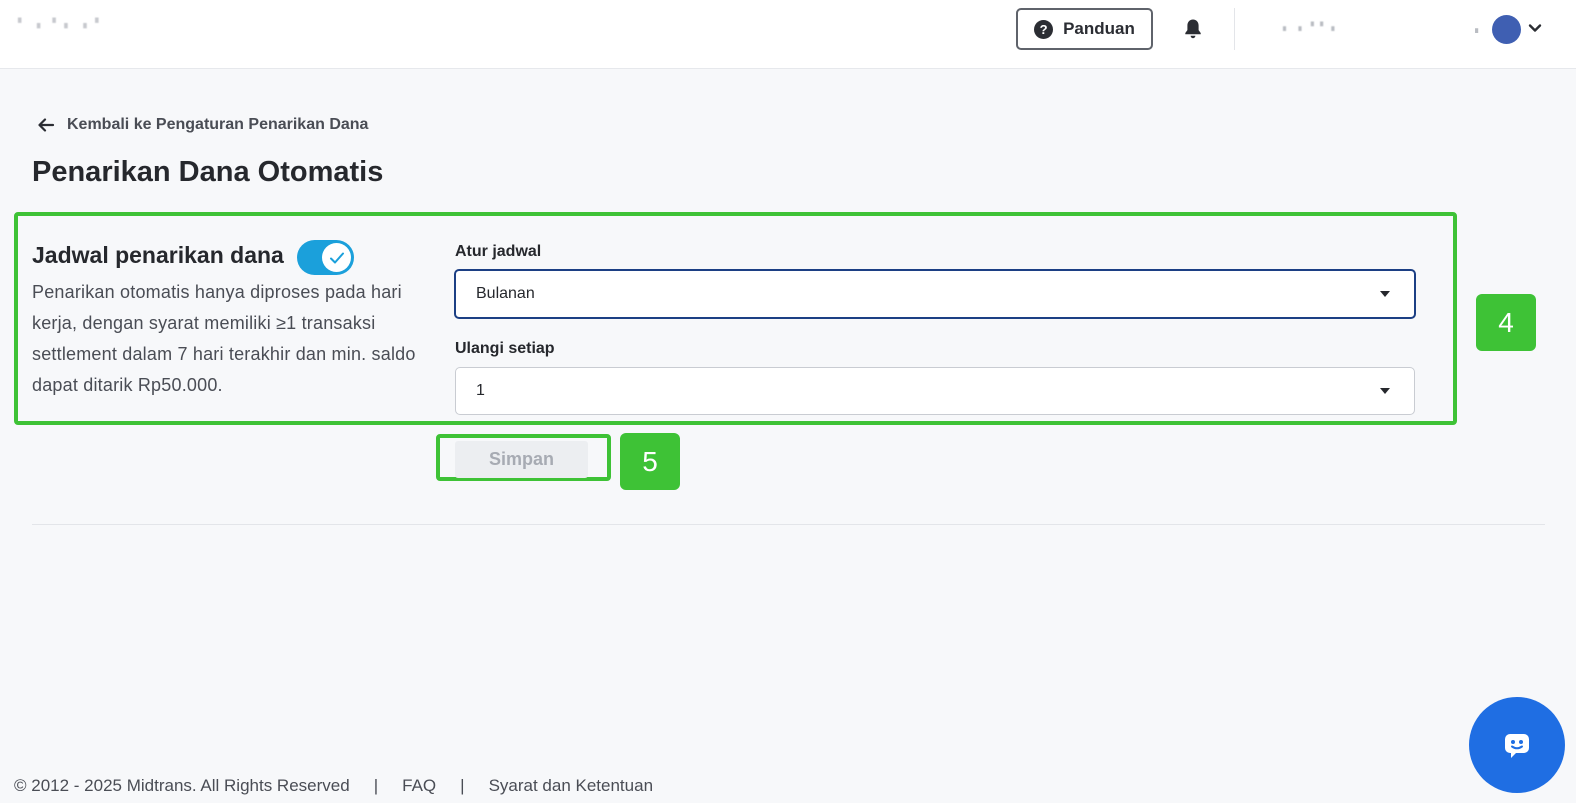 This screenshot has width=1576, height=803. What do you see at coordinates (935, 294) in the screenshot?
I see `set-schedule-select: Bulanan` at bounding box center [935, 294].